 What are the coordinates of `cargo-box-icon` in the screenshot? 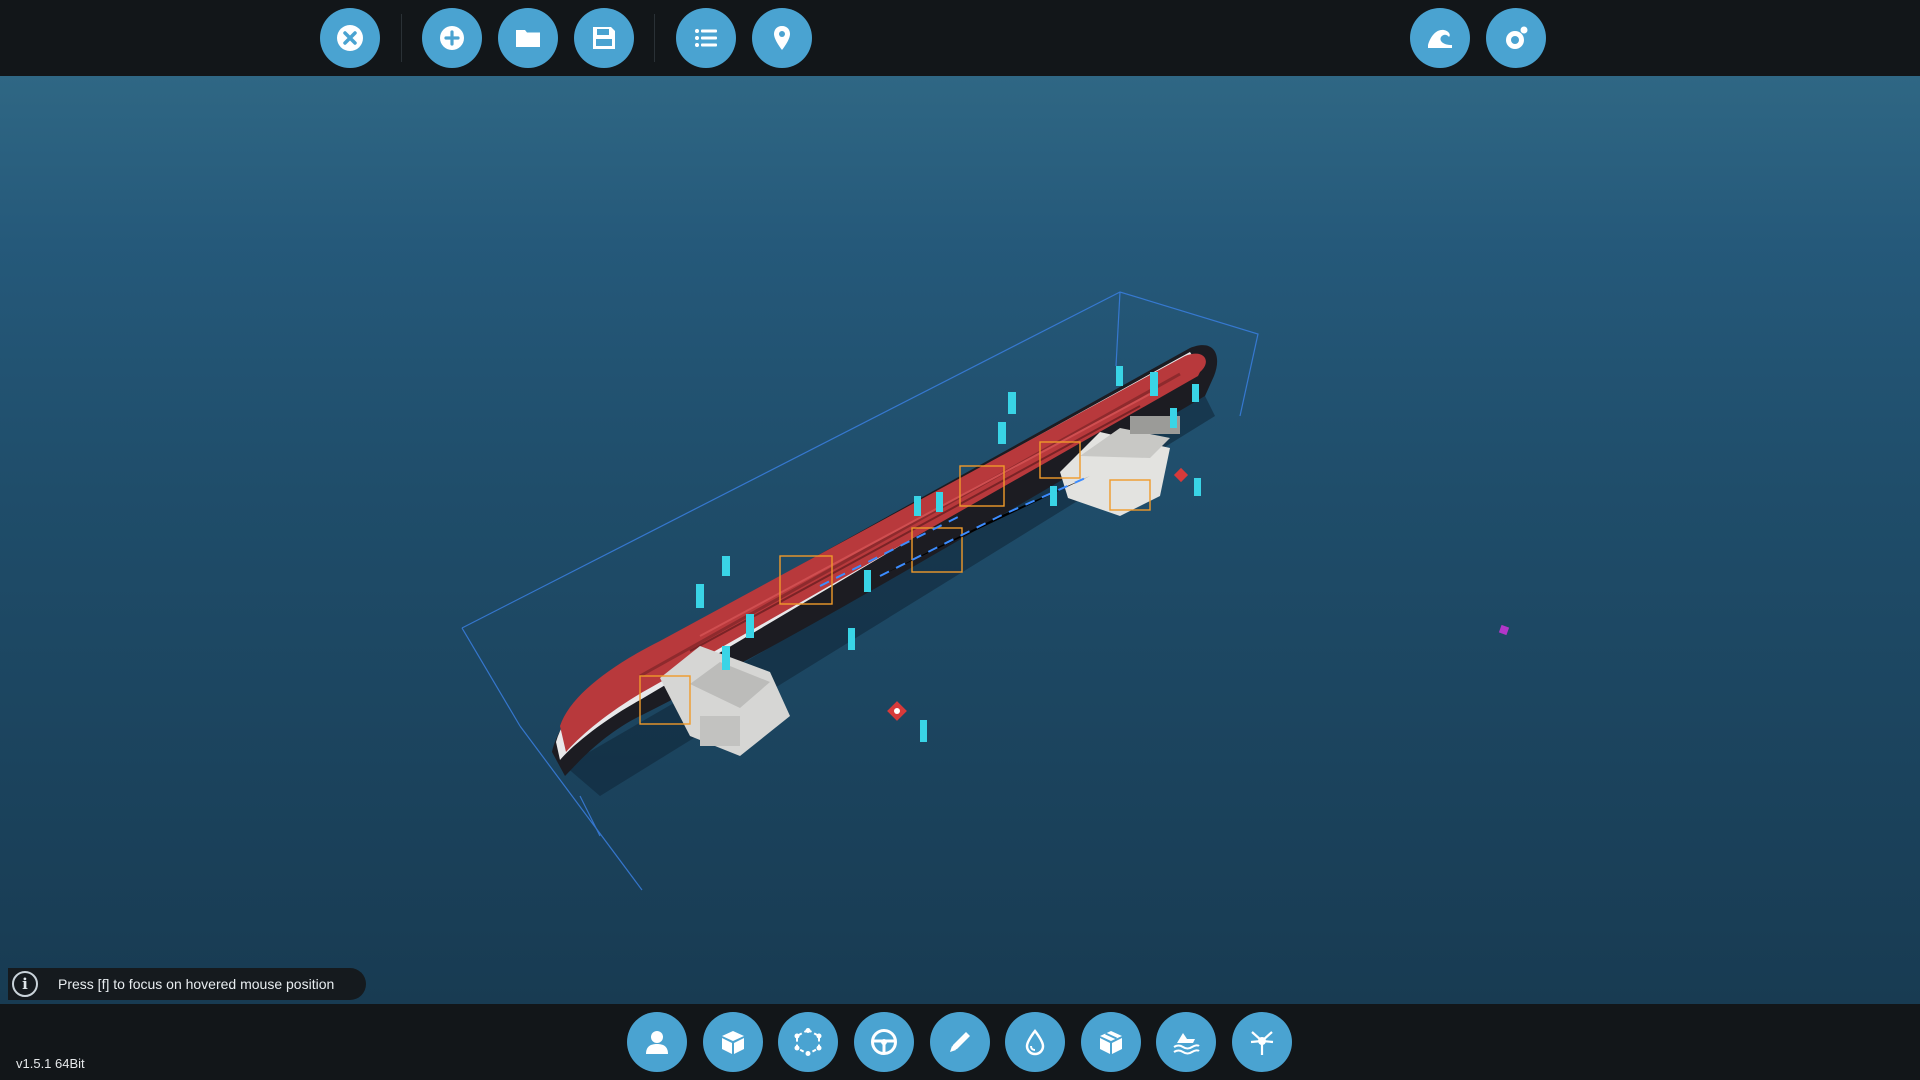 It's located at (1111, 1042).